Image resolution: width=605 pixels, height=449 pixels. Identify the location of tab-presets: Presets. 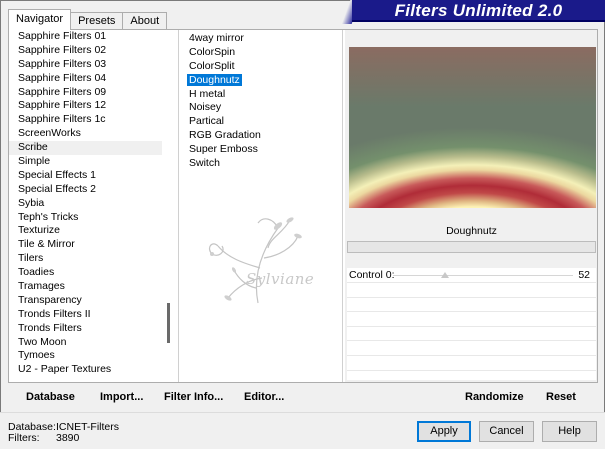
(97, 21).